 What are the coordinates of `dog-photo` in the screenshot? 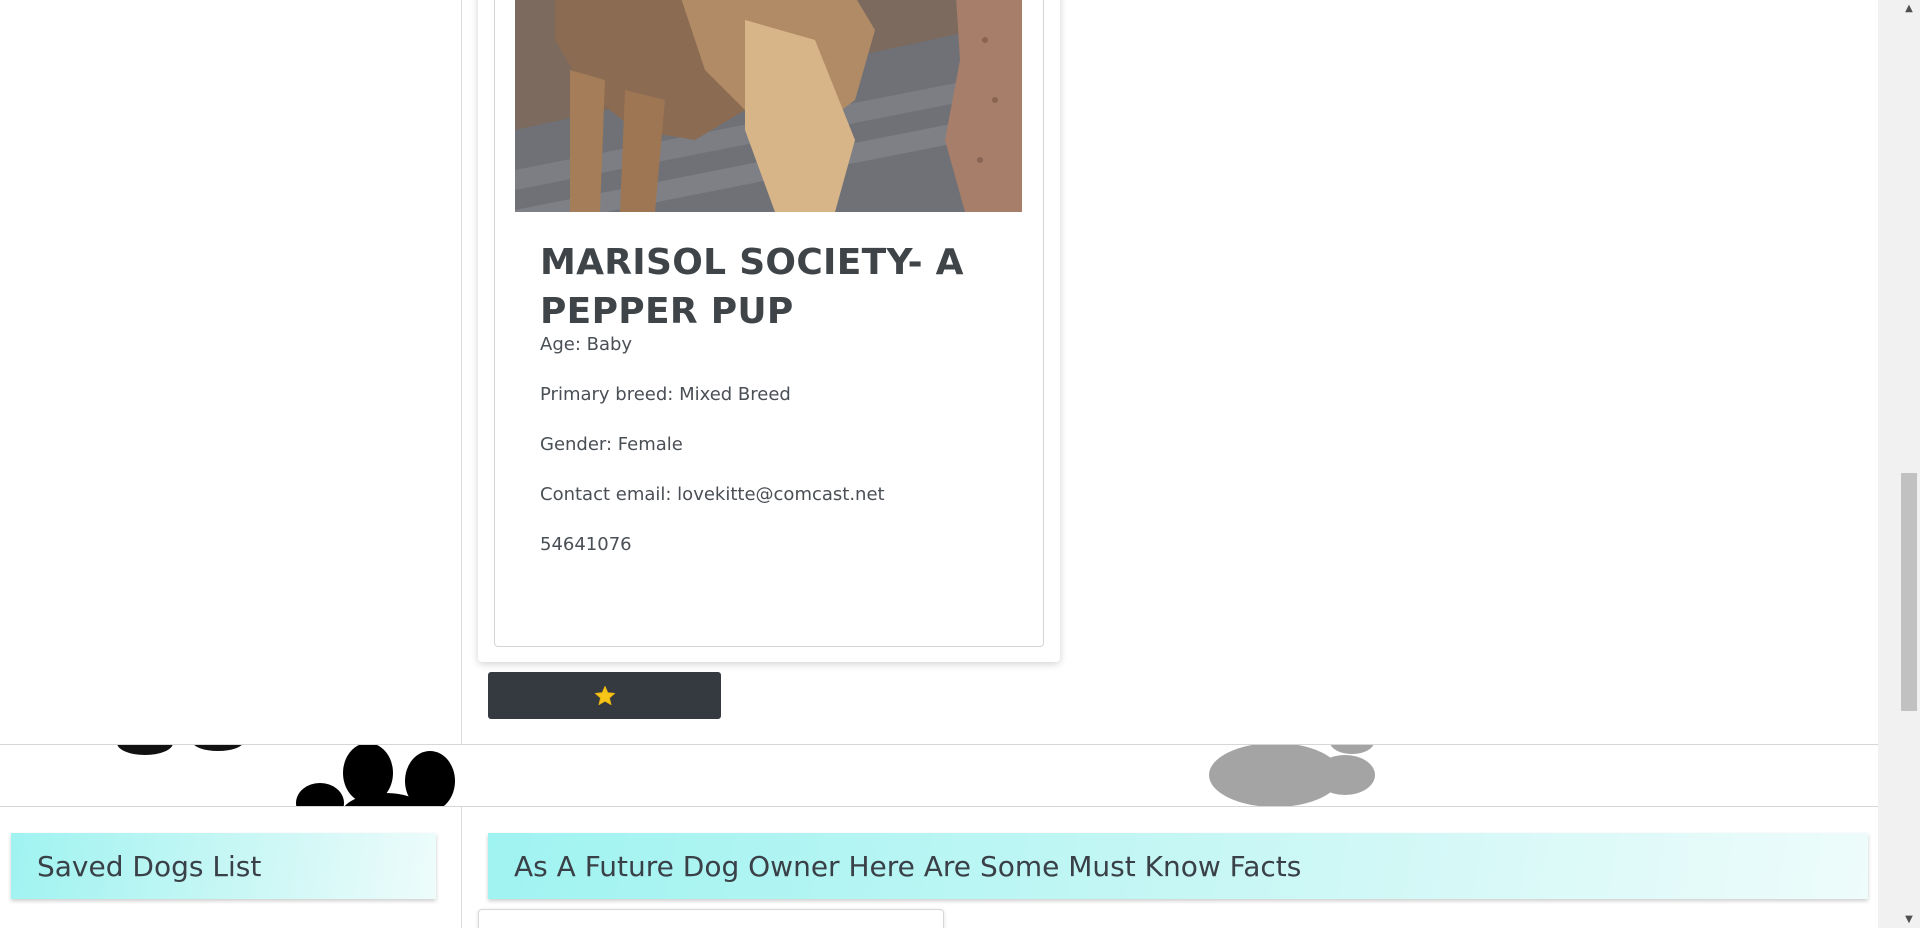 It's located at (768, 106).